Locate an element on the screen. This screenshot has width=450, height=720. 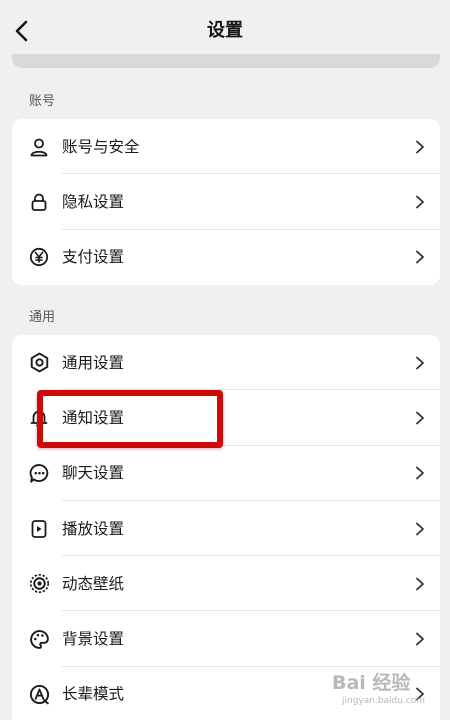
settings-item-label: 通知设置 is located at coordinates (93, 417).